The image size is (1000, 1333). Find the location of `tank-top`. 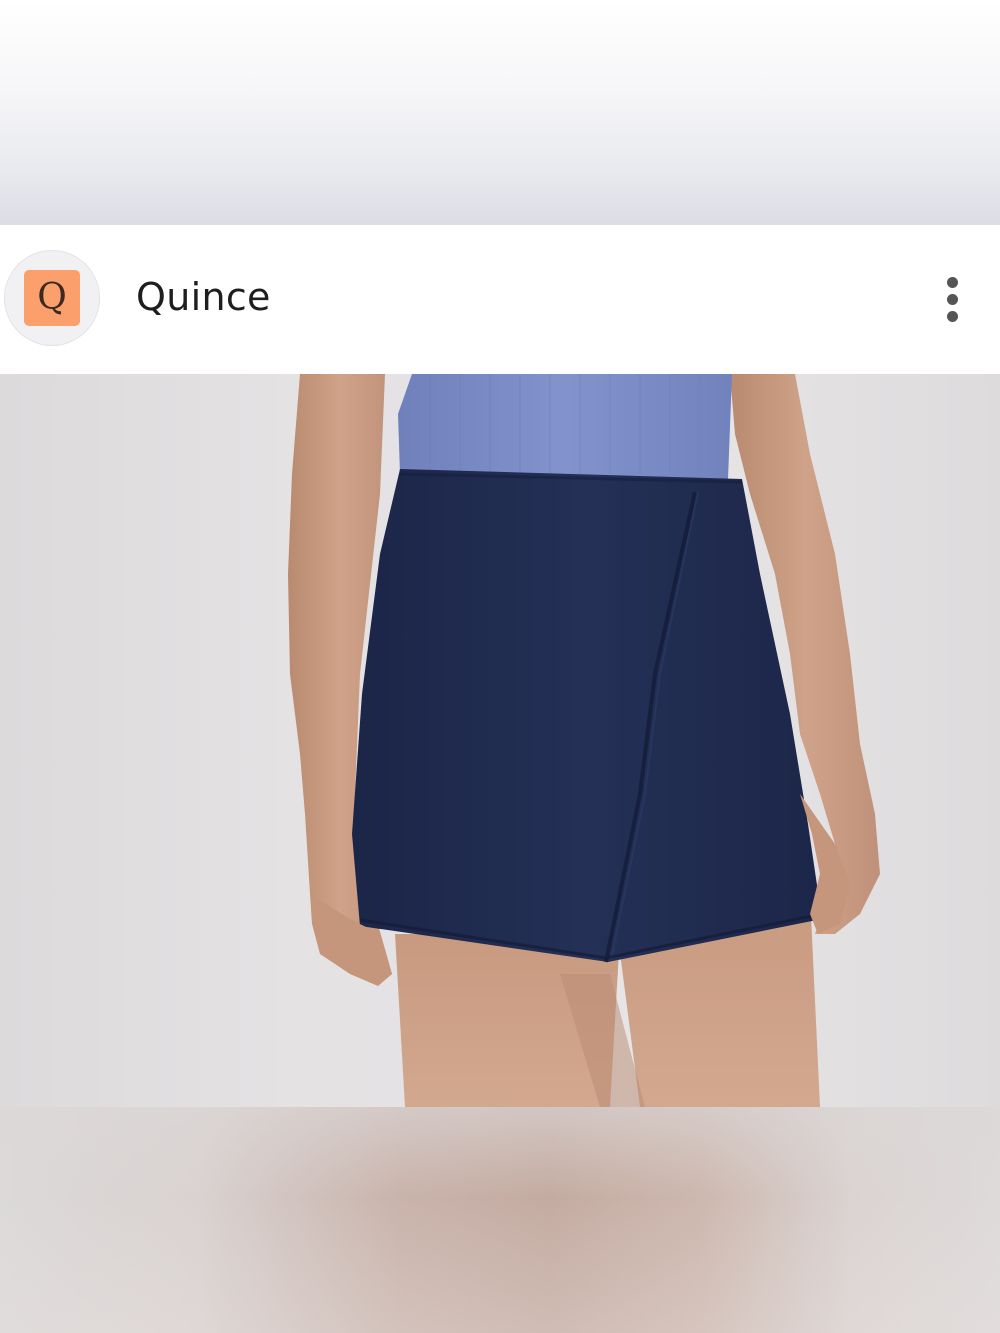

tank-top is located at coordinates (565, 426).